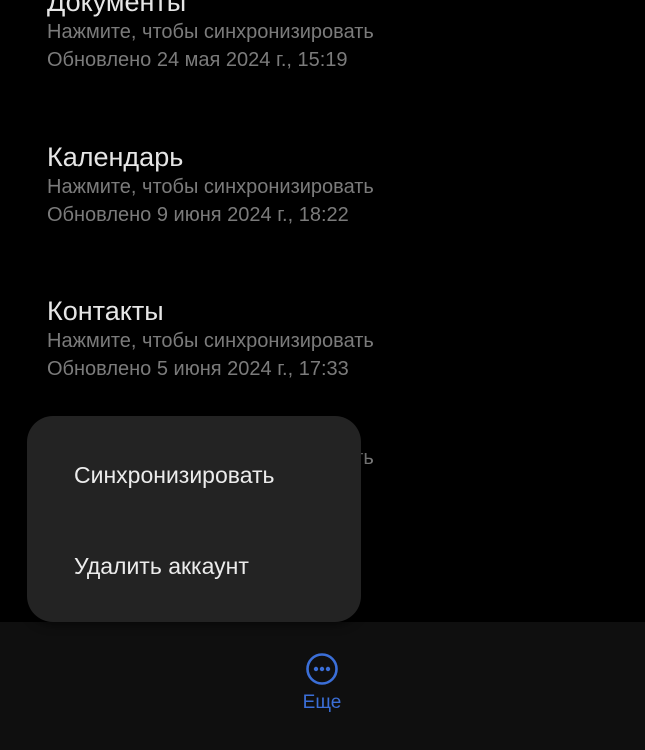 The width and height of the screenshot is (645, 750). I want to click on account-popup-menu: Синхронизировать Удалить аккаунт, so click(194, 519).